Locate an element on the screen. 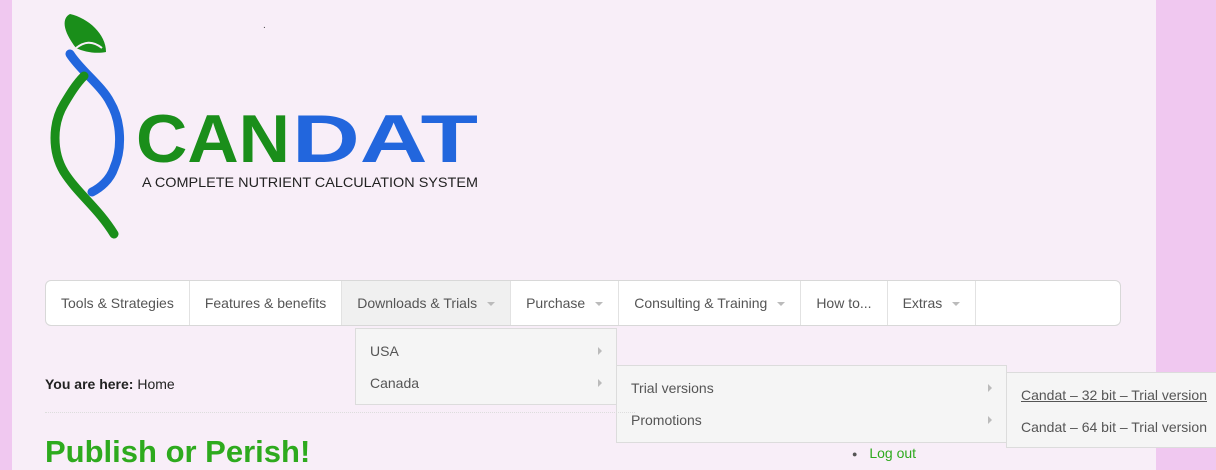 This screenshot has height=470, width=1216. breadcrumb-current: Home is located at coordinates (156, 384).